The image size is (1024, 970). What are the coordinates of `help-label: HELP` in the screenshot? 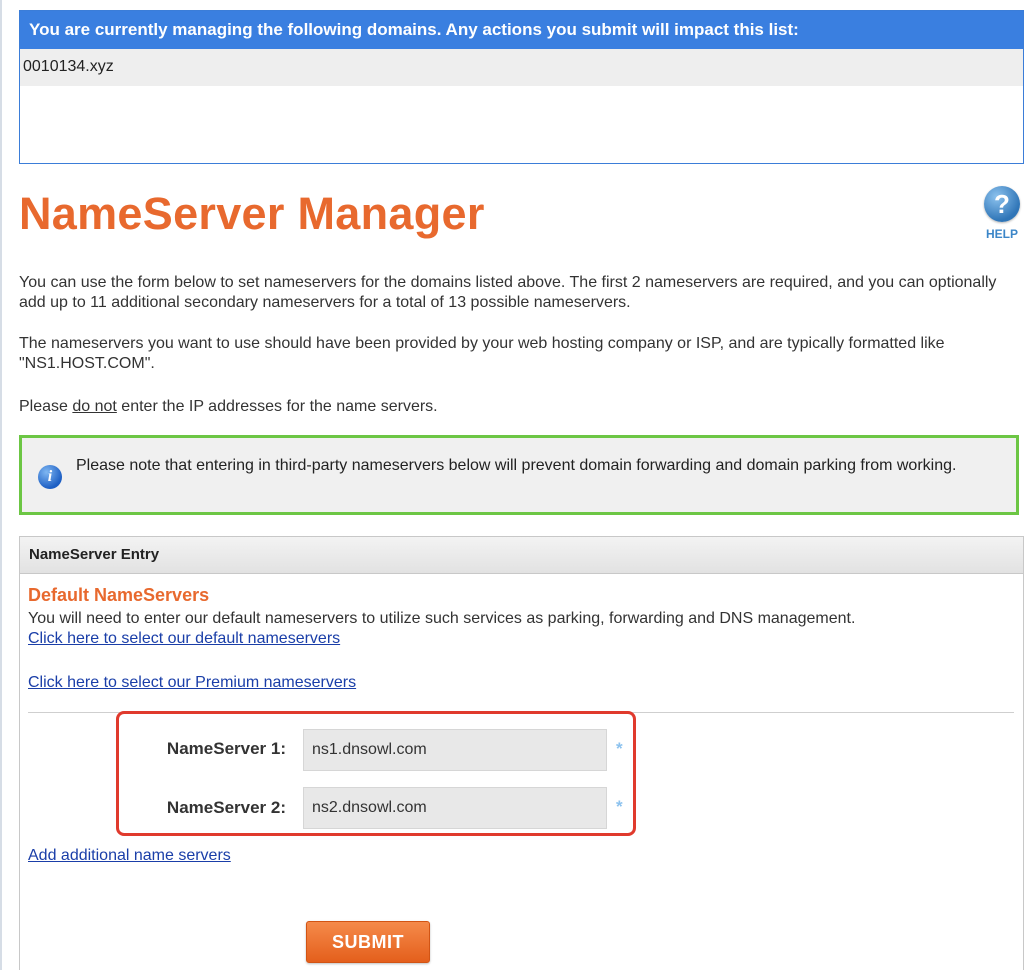 It's located at (1001, 234).